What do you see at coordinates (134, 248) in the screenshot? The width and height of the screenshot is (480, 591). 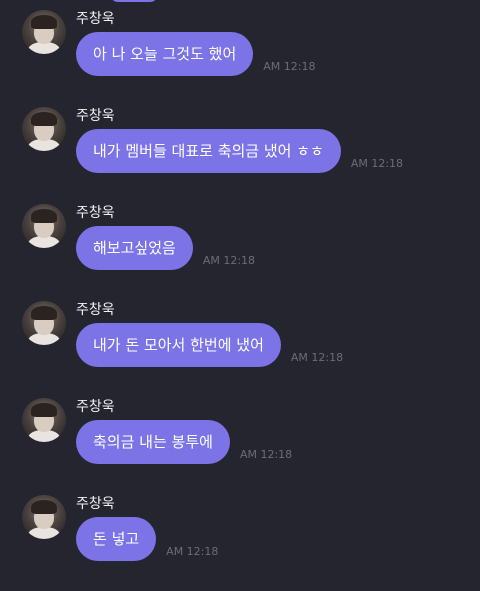 I see `message-bubble: 해보고싶었음` at bounding box center [134, 248].